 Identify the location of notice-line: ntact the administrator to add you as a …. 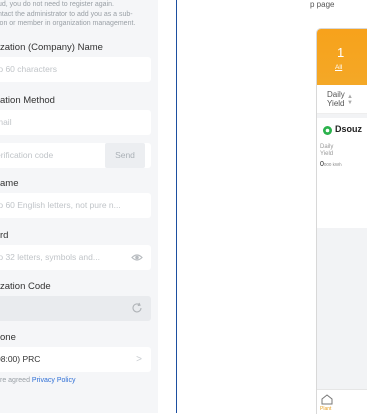
(66, 14).